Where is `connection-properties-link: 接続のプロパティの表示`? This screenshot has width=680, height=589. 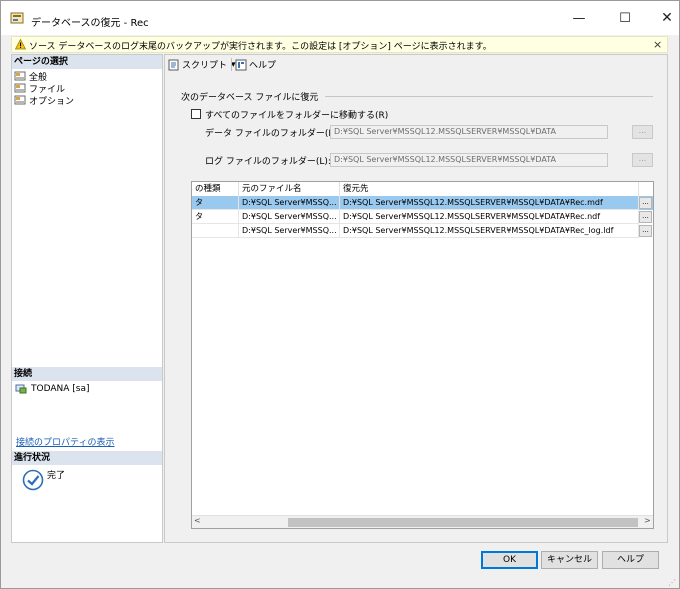
connection-properties-link: 接続のプロパティの表示 is located at coordinates (65, 441).